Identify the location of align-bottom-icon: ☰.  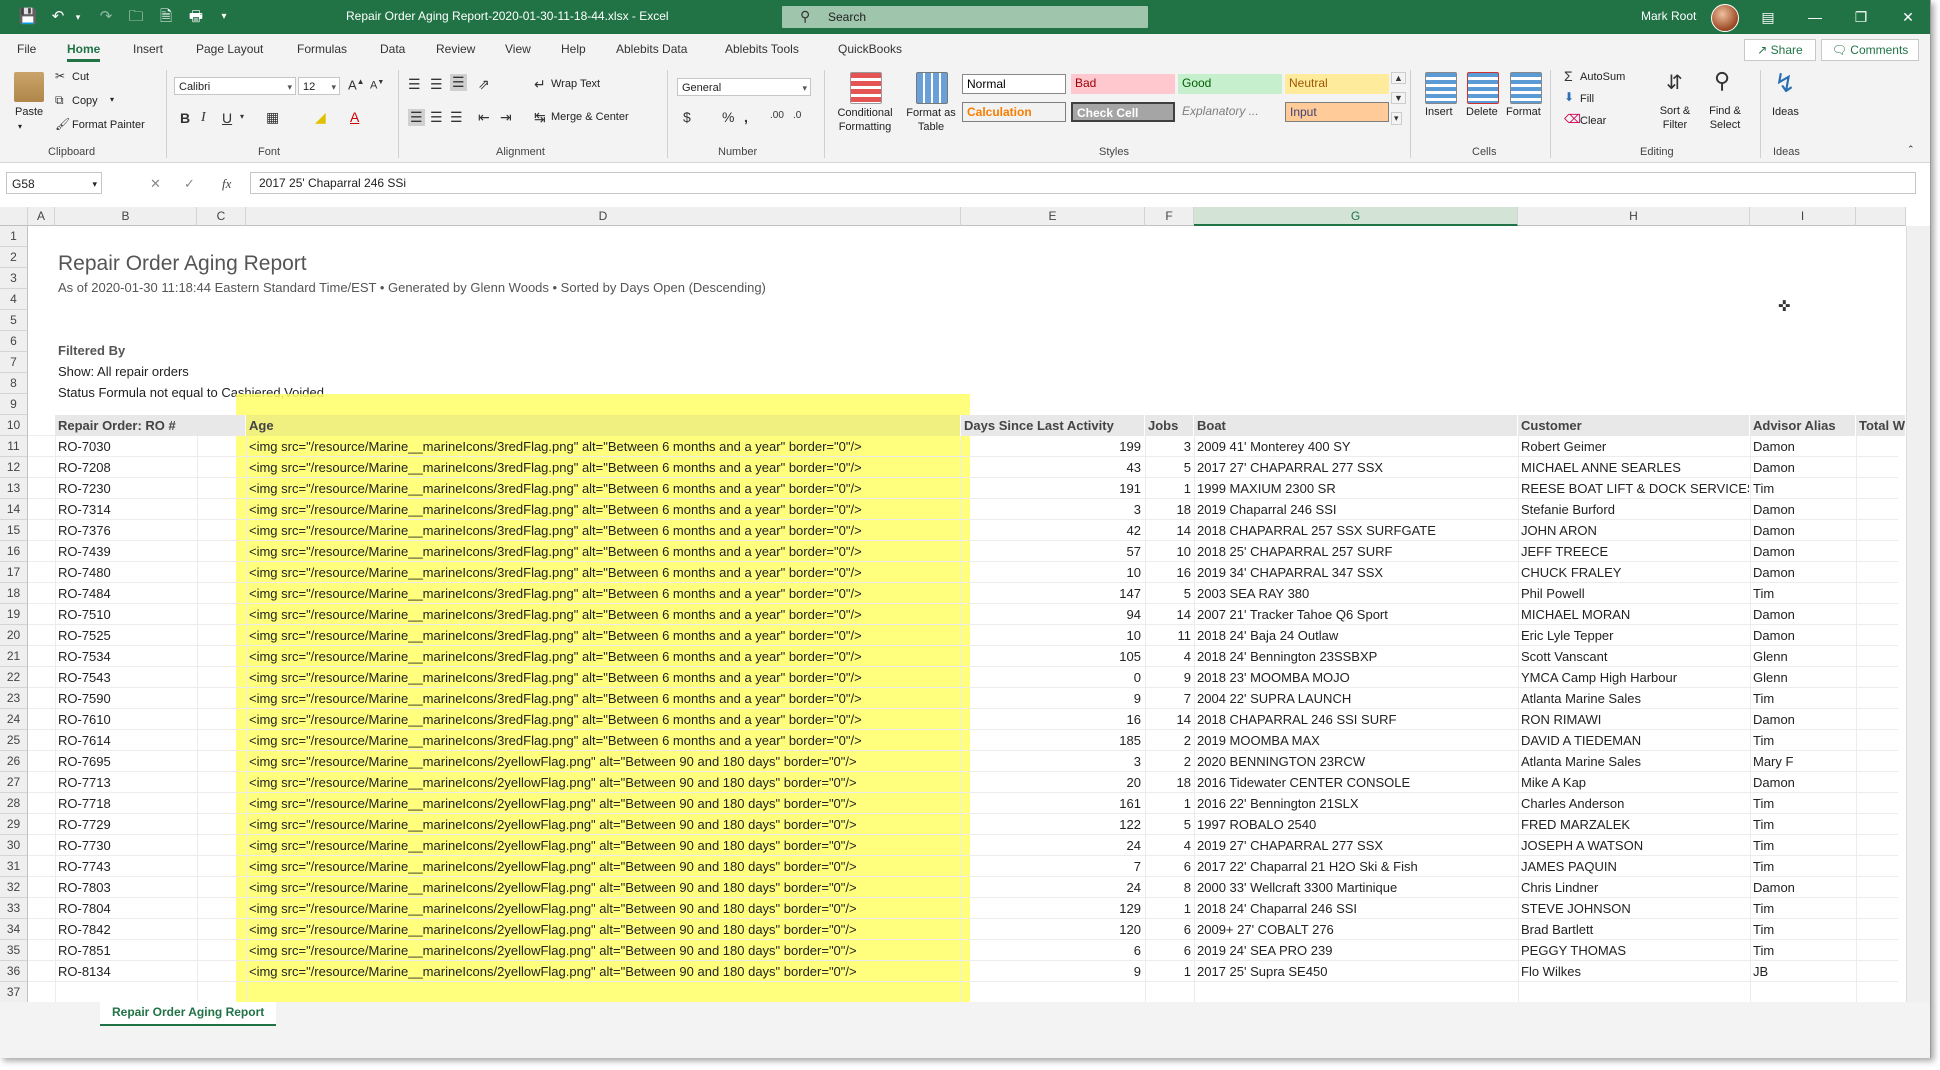
(458, 82).